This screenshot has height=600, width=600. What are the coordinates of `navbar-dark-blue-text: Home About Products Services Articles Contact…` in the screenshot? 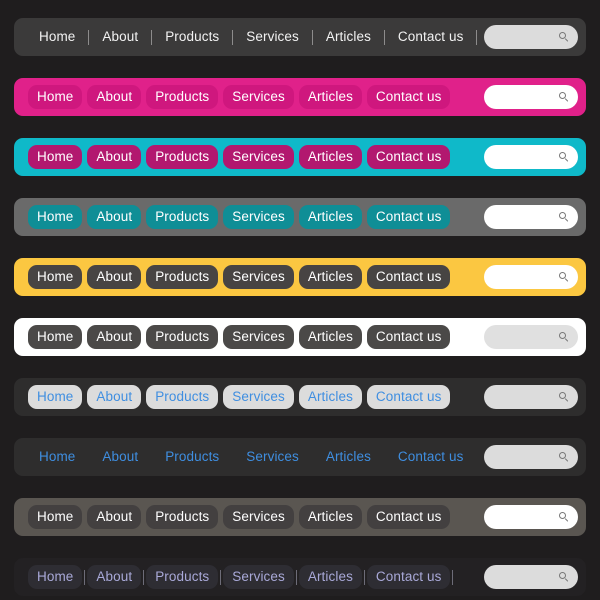 It's located at (300, 457).